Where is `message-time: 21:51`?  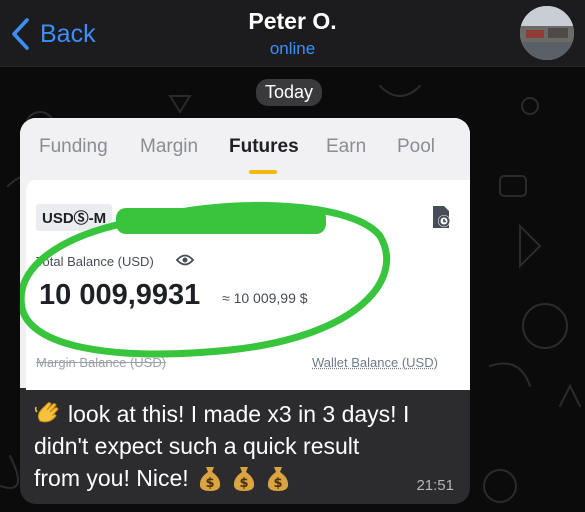
message-time: 21:51 is located at coordinates (435, 485).